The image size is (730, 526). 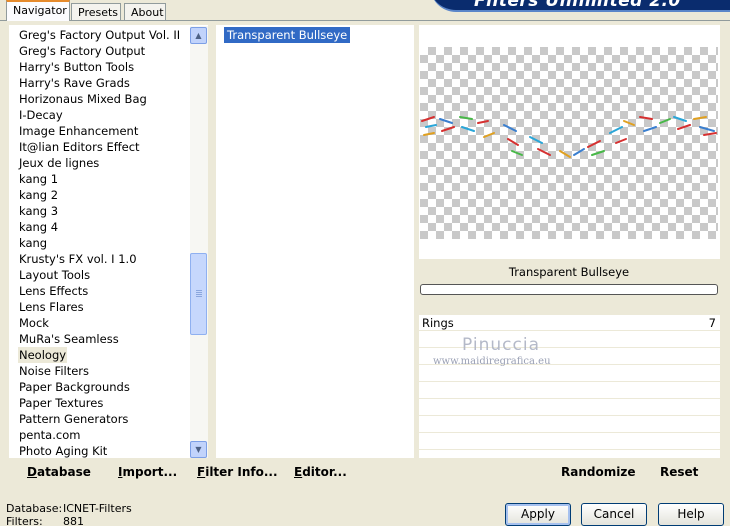 I want to click on title-banner-text: Filters Unlimited 2.0, so click(x=577, y=5).